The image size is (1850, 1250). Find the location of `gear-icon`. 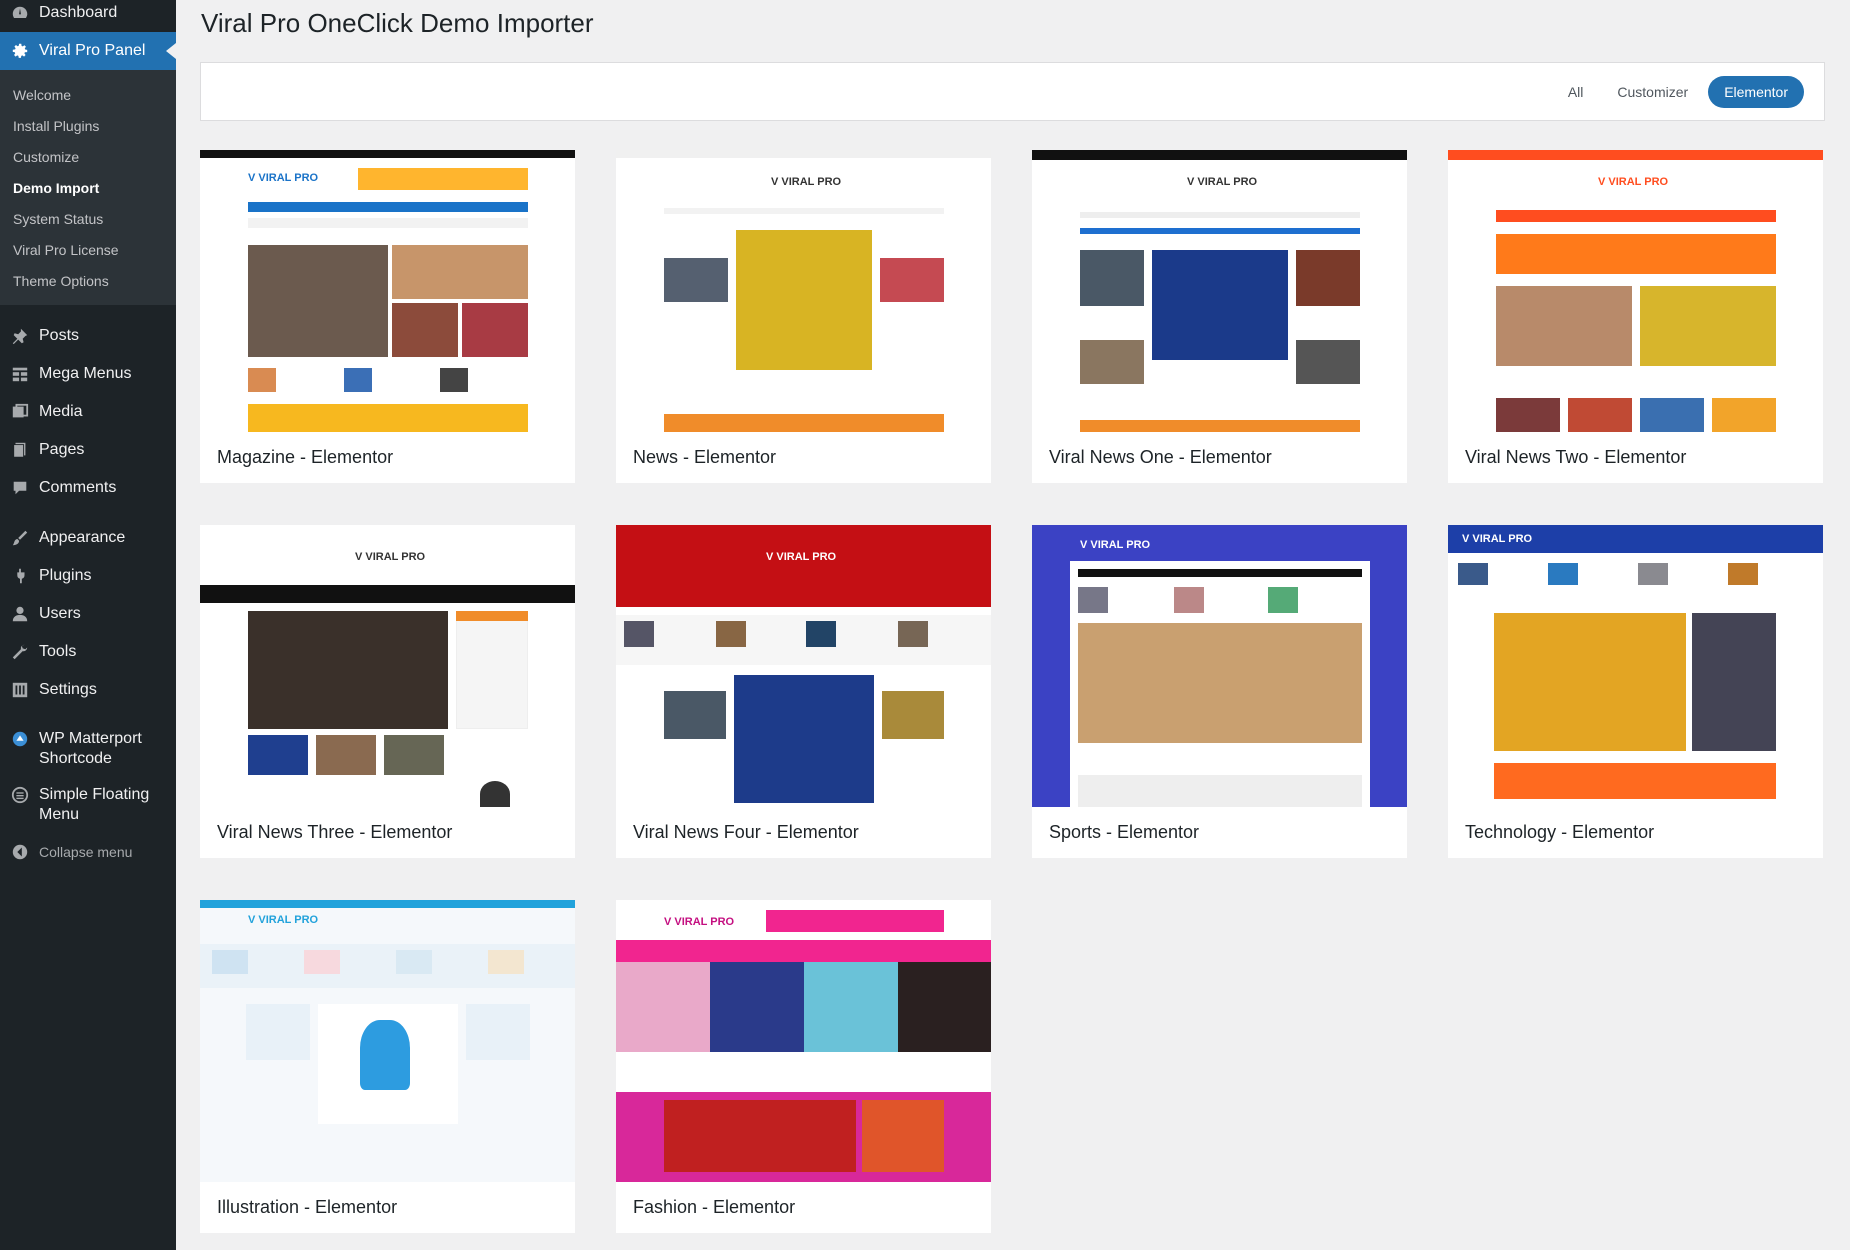

gear-icon is located at coordinates (20, 51).